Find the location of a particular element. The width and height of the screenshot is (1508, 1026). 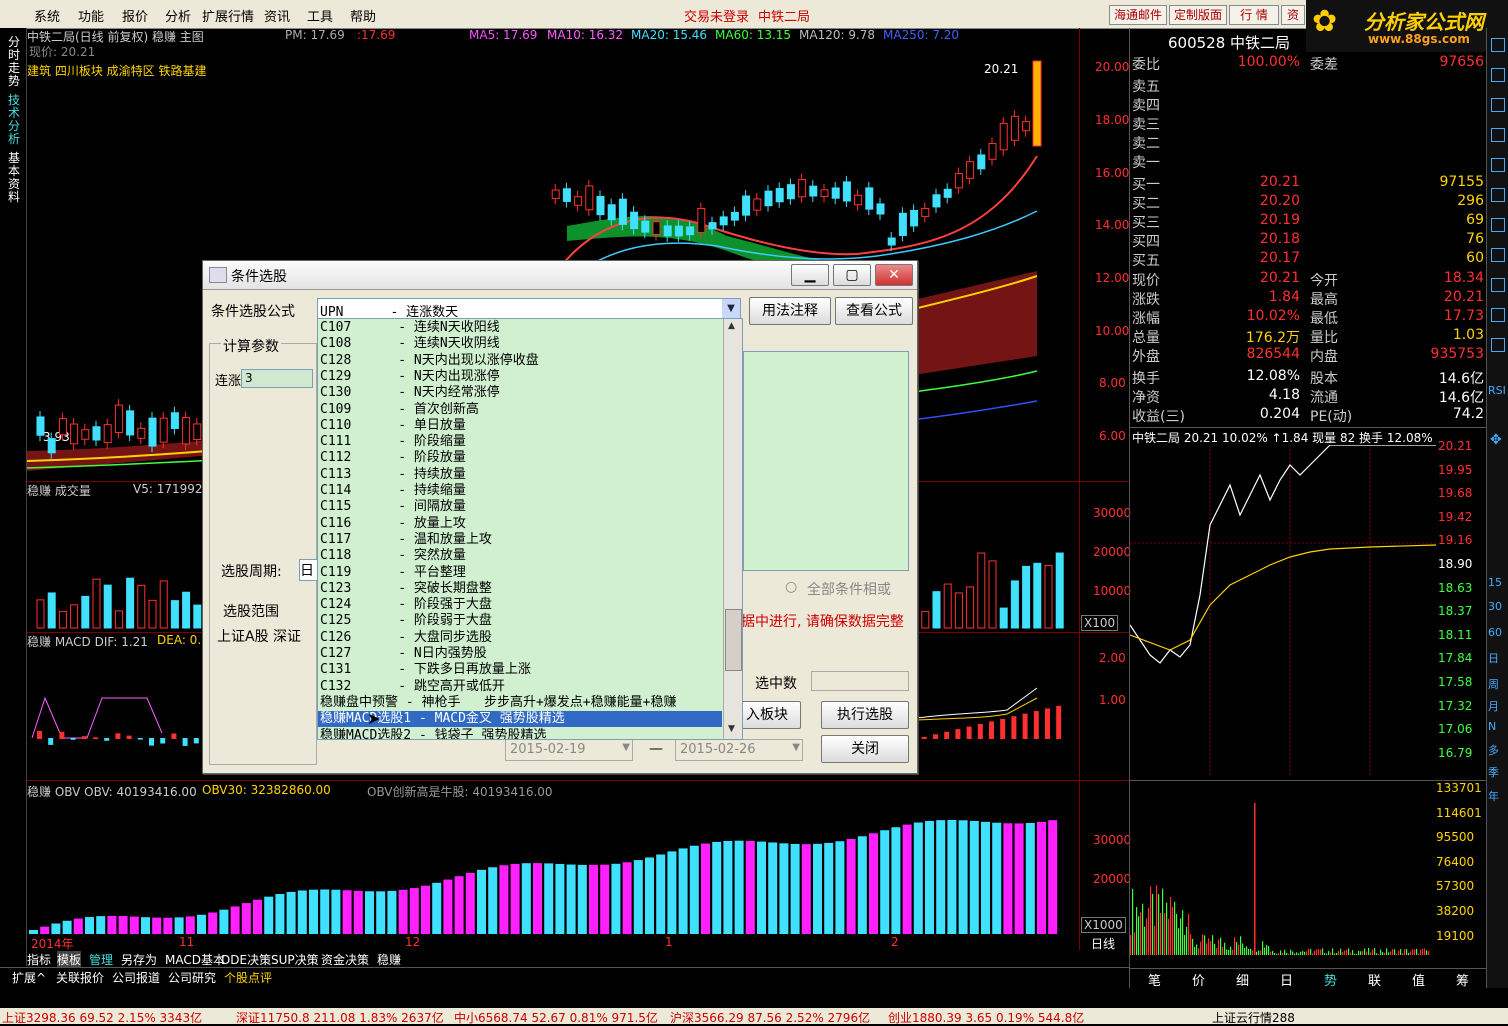

list-item: C131 - 下跌多日再放量上涨 is located at coordinates (425, 670).